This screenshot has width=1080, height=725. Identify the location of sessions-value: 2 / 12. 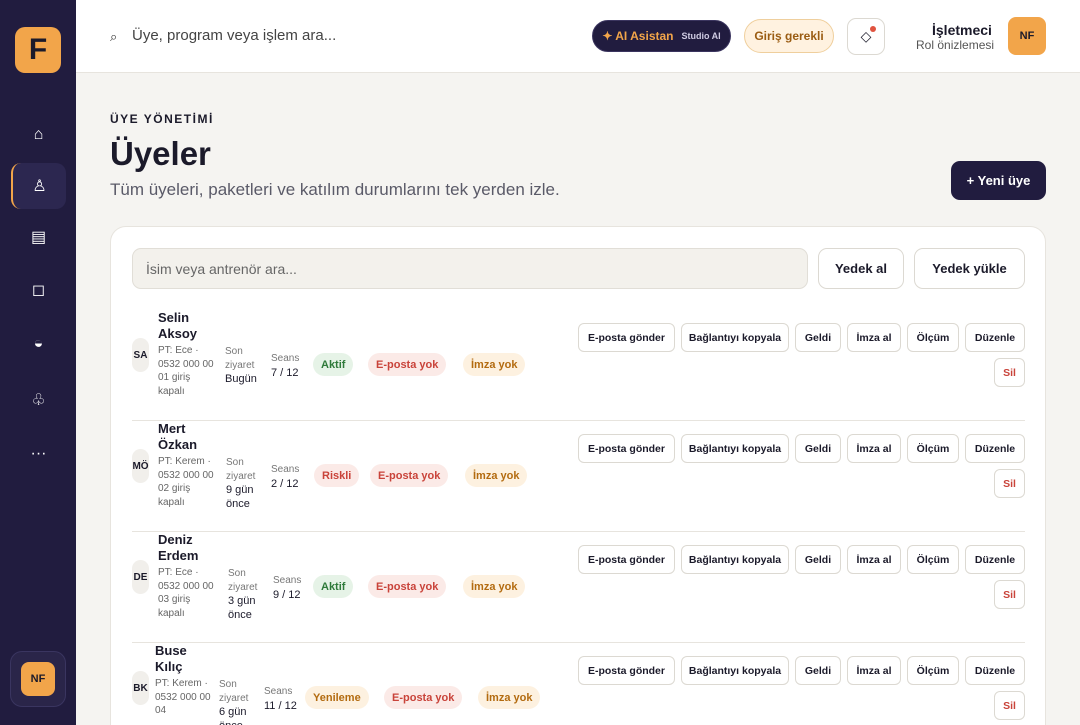
(285, 484).